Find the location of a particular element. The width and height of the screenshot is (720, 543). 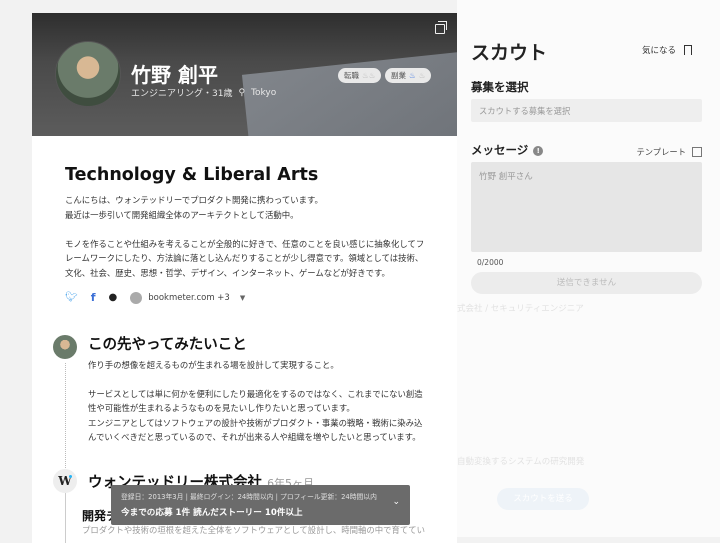

background-text: 式会社 / セキュリティエンジニア is located at coordinates (520, 309).